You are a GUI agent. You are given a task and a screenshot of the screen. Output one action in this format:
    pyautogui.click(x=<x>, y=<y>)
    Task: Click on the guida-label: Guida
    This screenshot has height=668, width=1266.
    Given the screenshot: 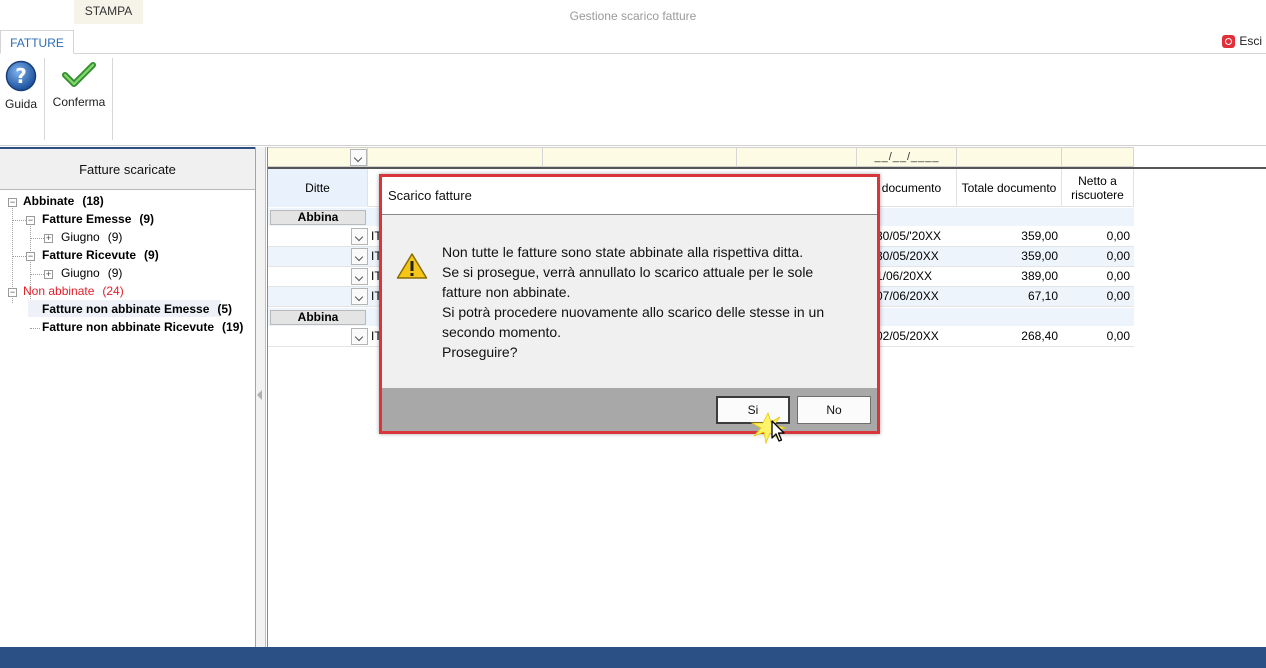 What is the action you would take?
    pyautogui.click(x=21, y=104)
    